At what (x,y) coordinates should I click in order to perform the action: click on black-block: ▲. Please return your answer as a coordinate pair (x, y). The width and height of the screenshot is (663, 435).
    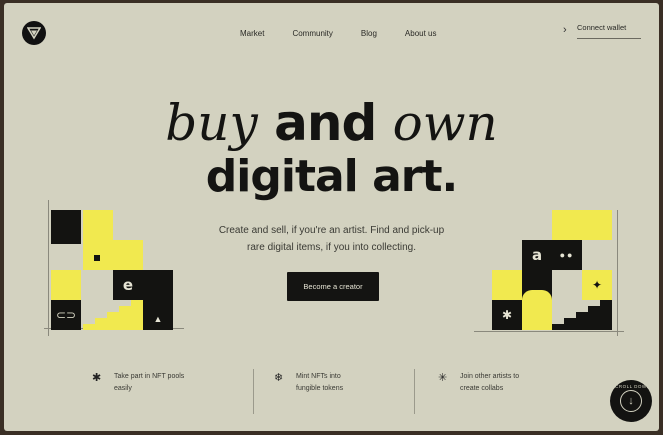
    Looking at the image, I should click on (158, 300).